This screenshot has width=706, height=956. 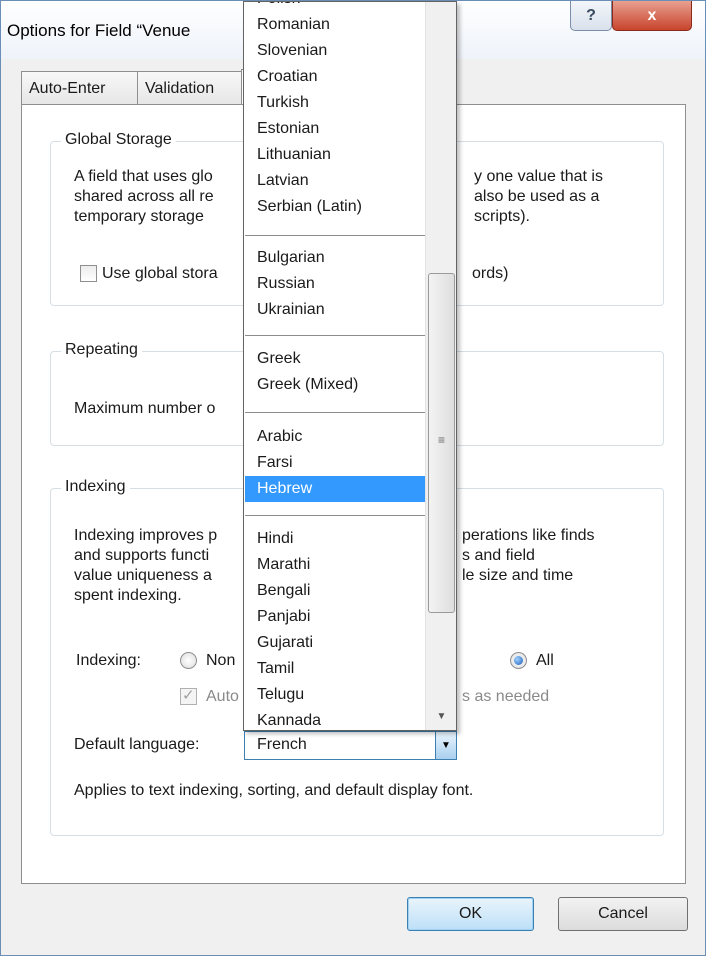 I want to click on close-icon: x, so click(x=652, y=15).